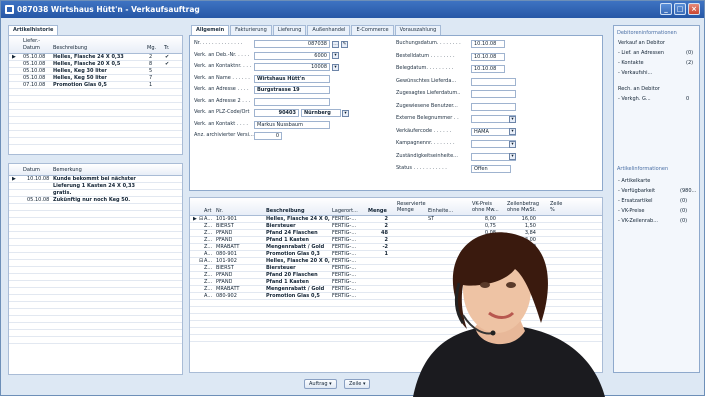  I want to click on line-description: Pfand 1 Kasten, so click(287, 240).